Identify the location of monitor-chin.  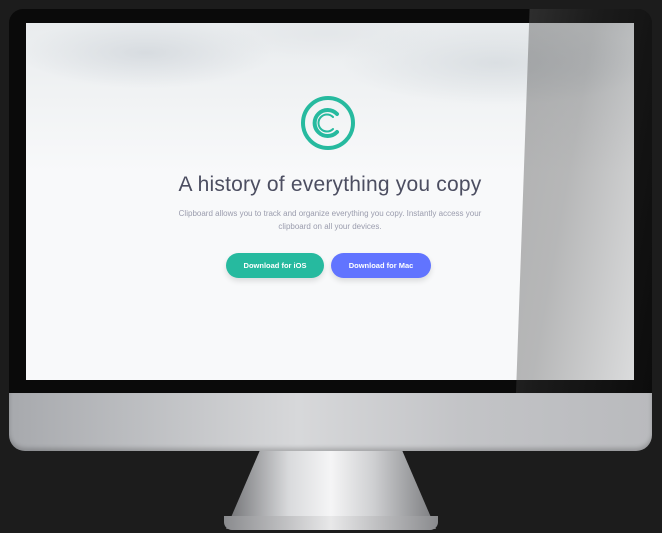
(330, 422).